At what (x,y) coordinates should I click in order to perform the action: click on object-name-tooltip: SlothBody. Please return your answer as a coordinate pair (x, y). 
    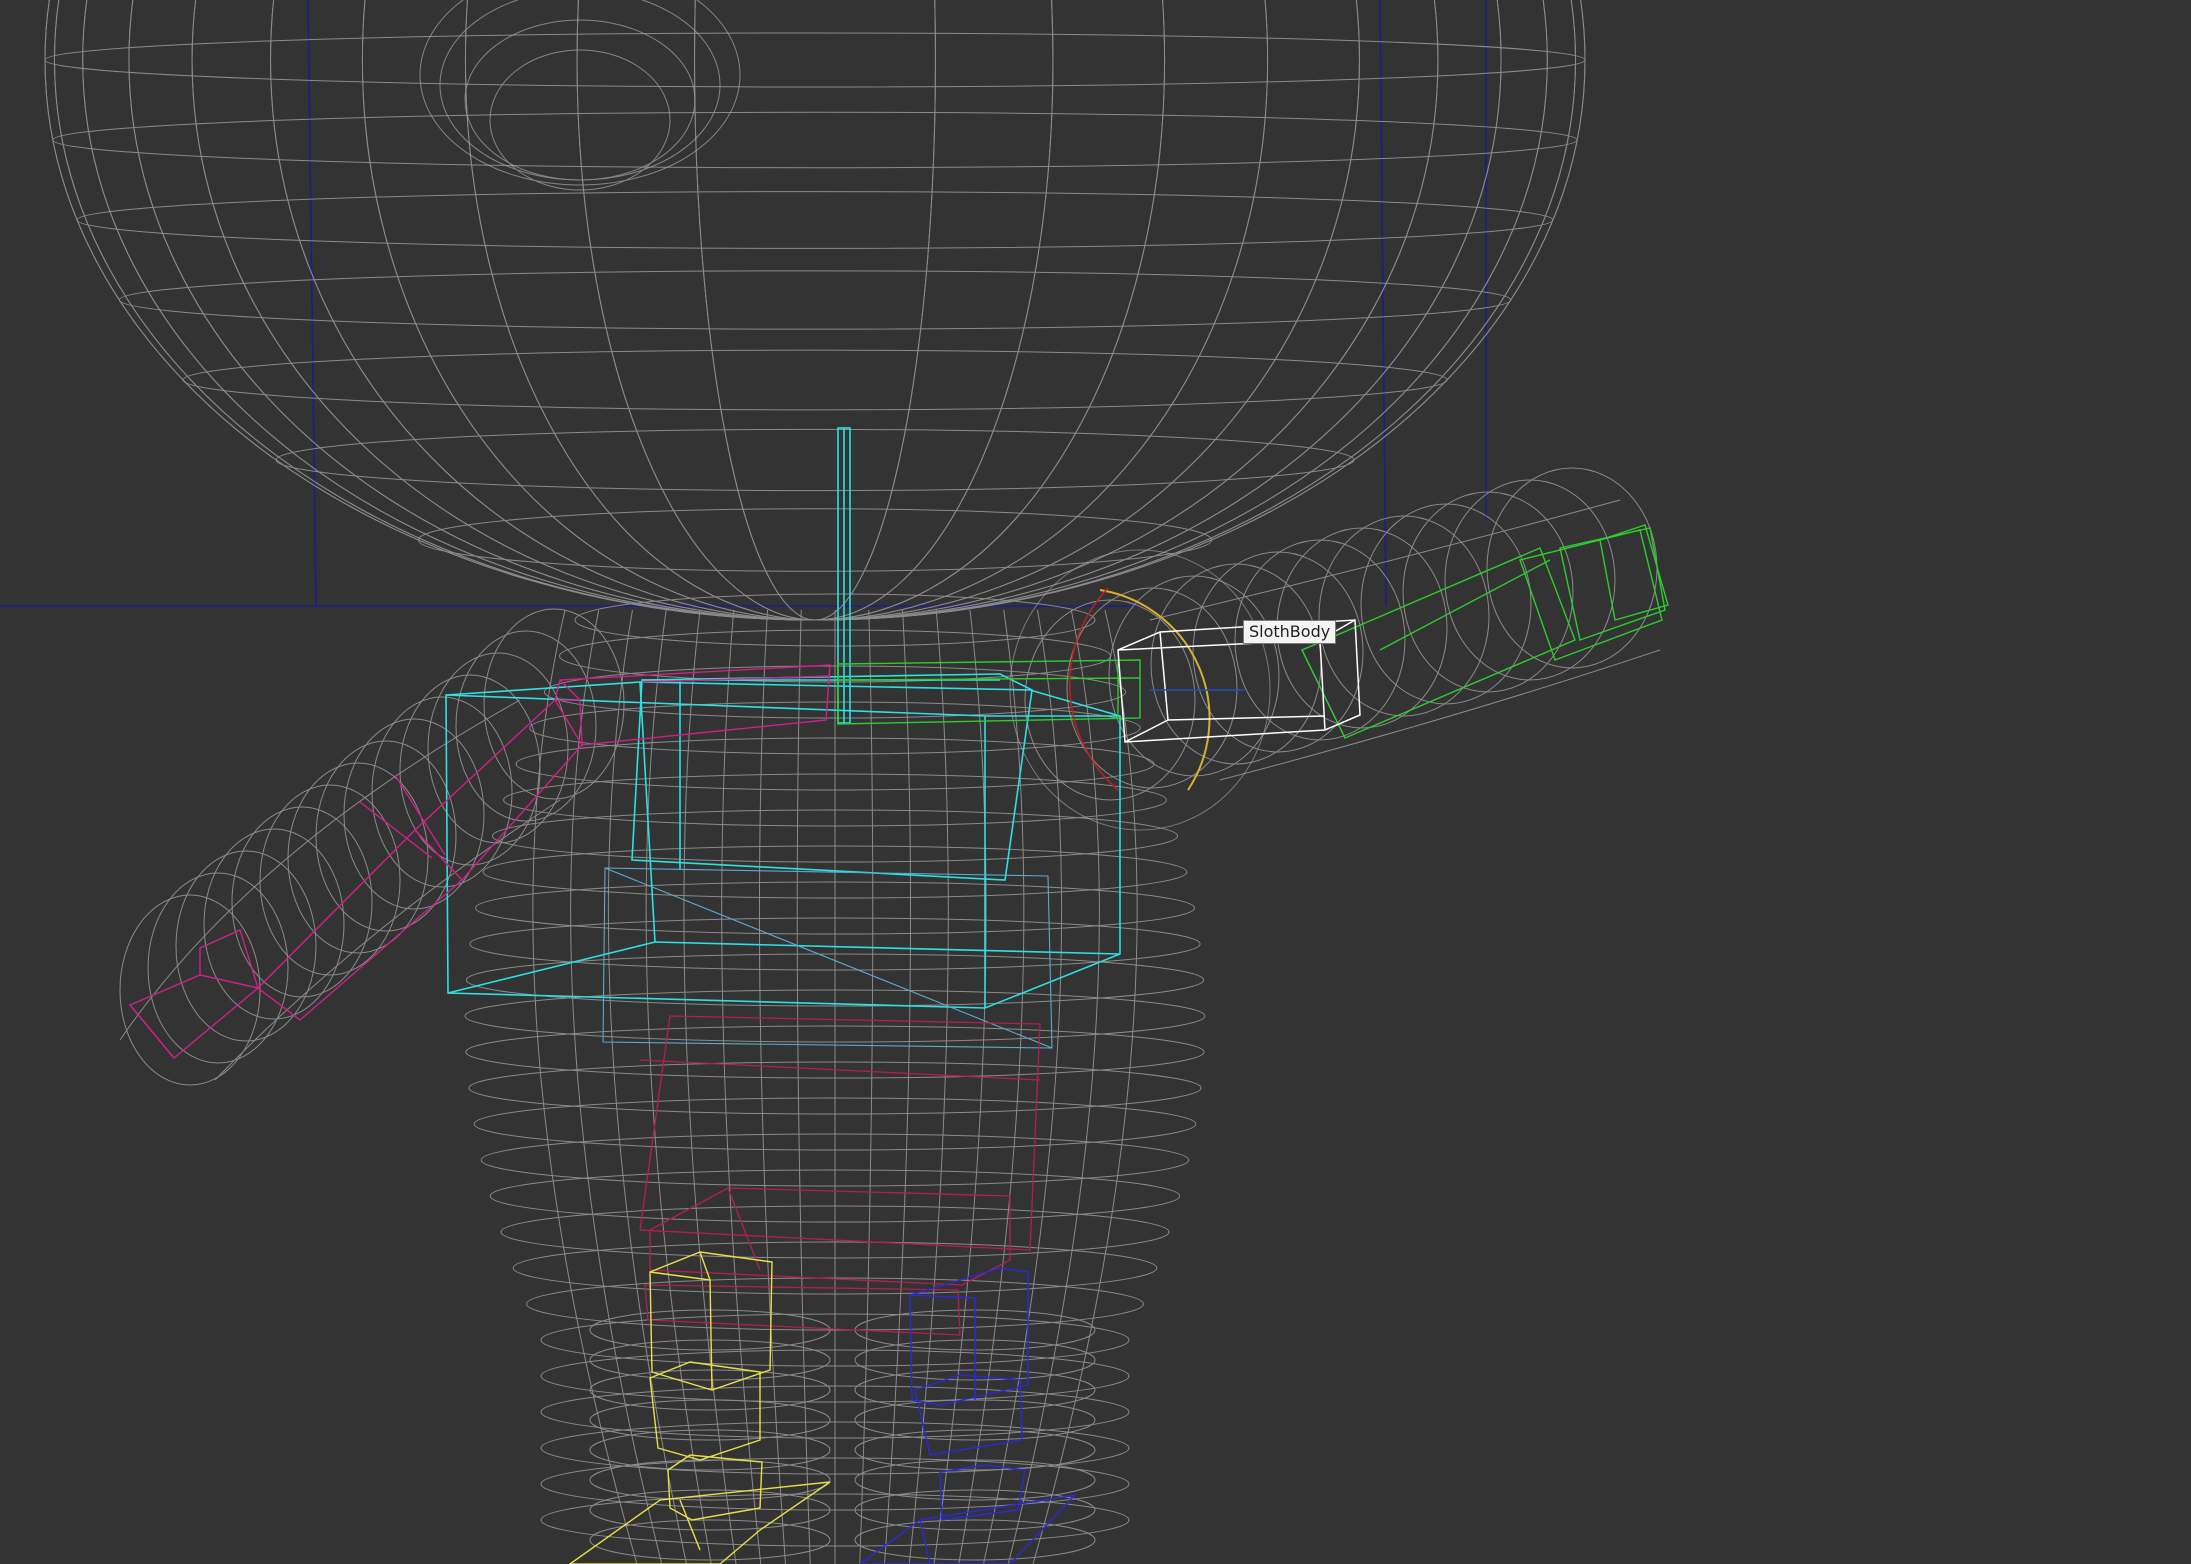
    Looking at the image, I should click on (1290, 632).